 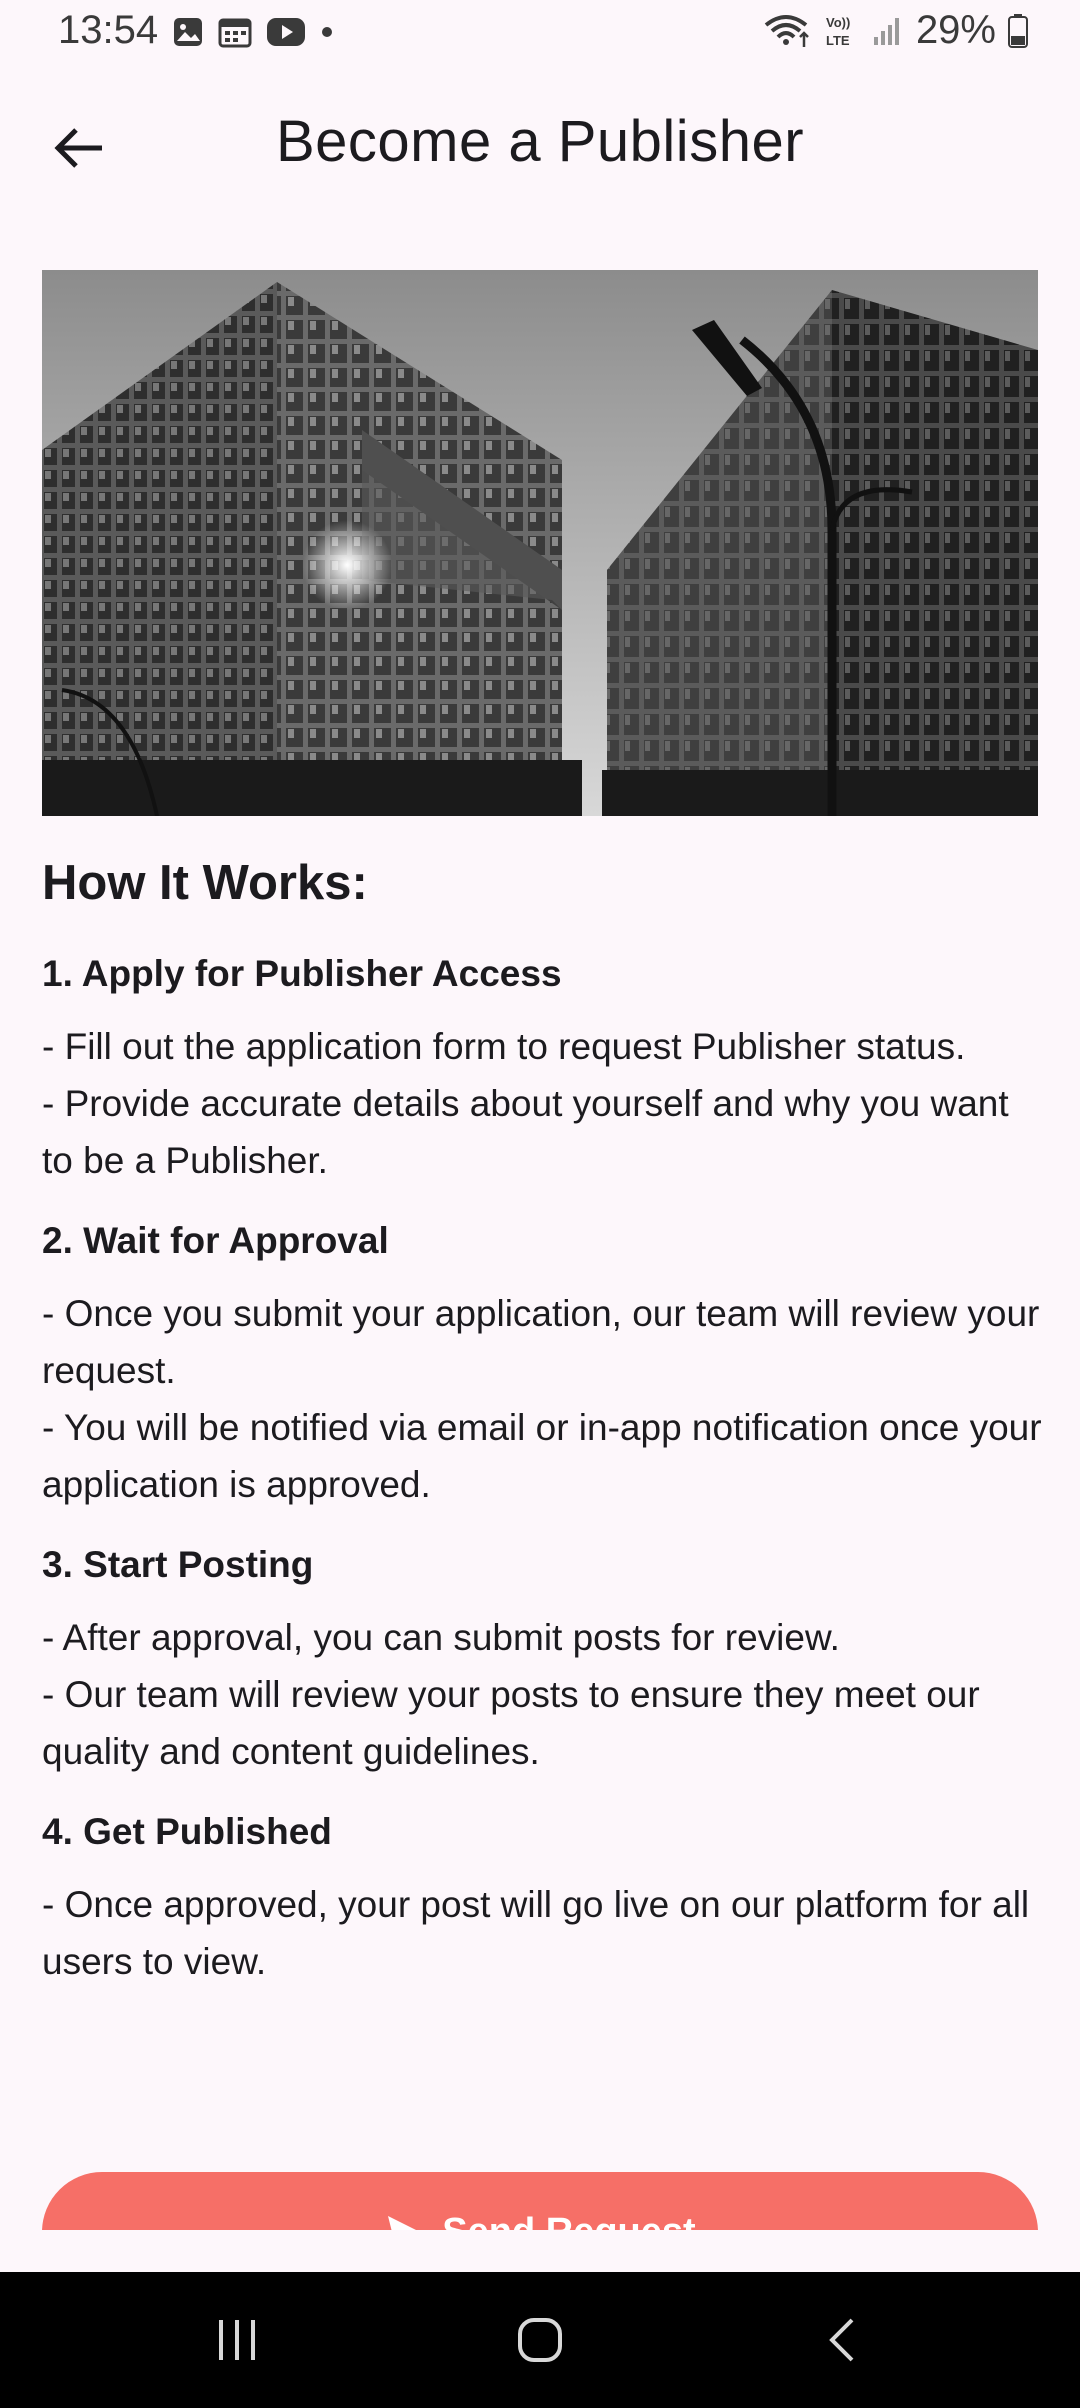 I want to click on section-heading: How It Works:, so click(x=205, y=883).